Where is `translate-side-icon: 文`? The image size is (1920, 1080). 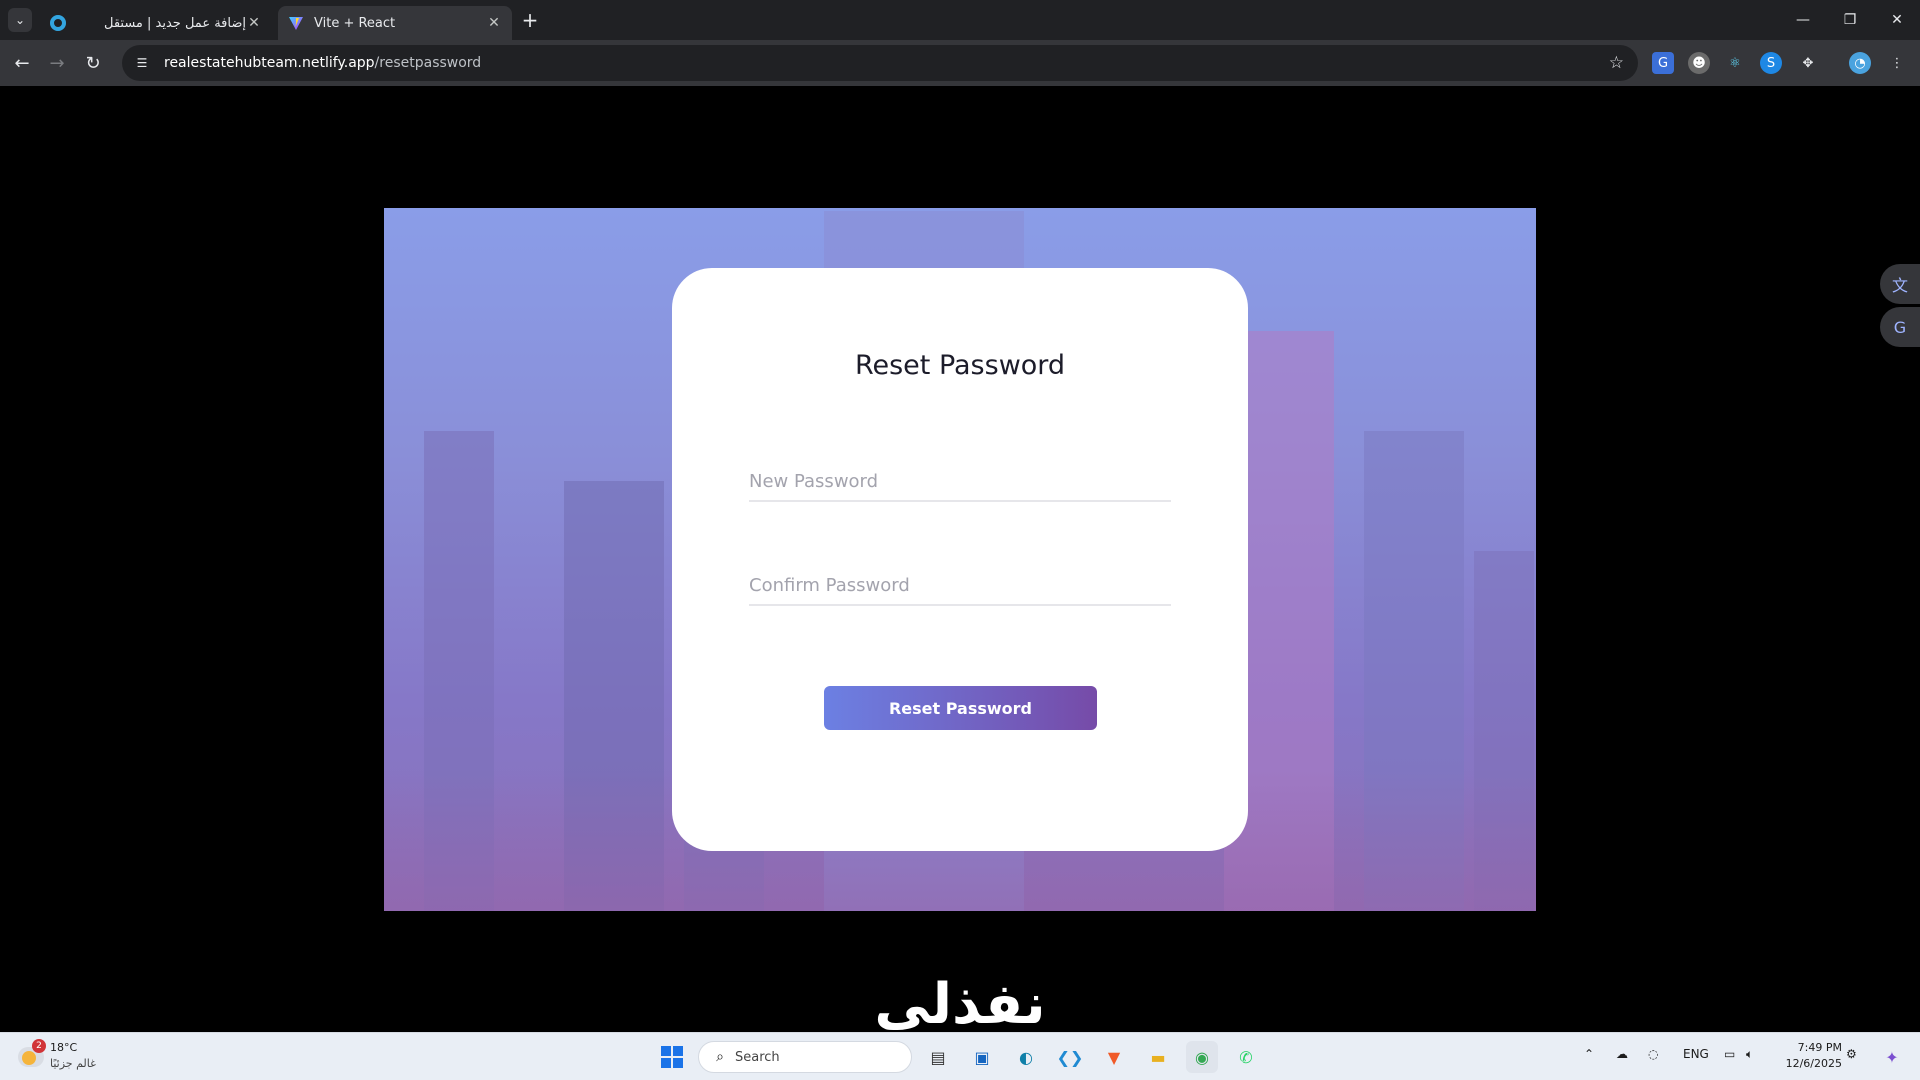 translate-side-icon: 文 is located at coordinates (1900, 284).